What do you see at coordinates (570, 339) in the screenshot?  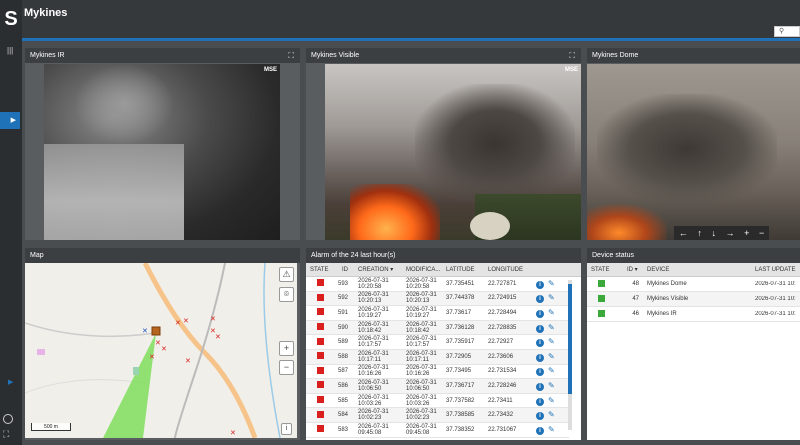 I see `scrollbar-thumb` at bounding box center [570, 339].